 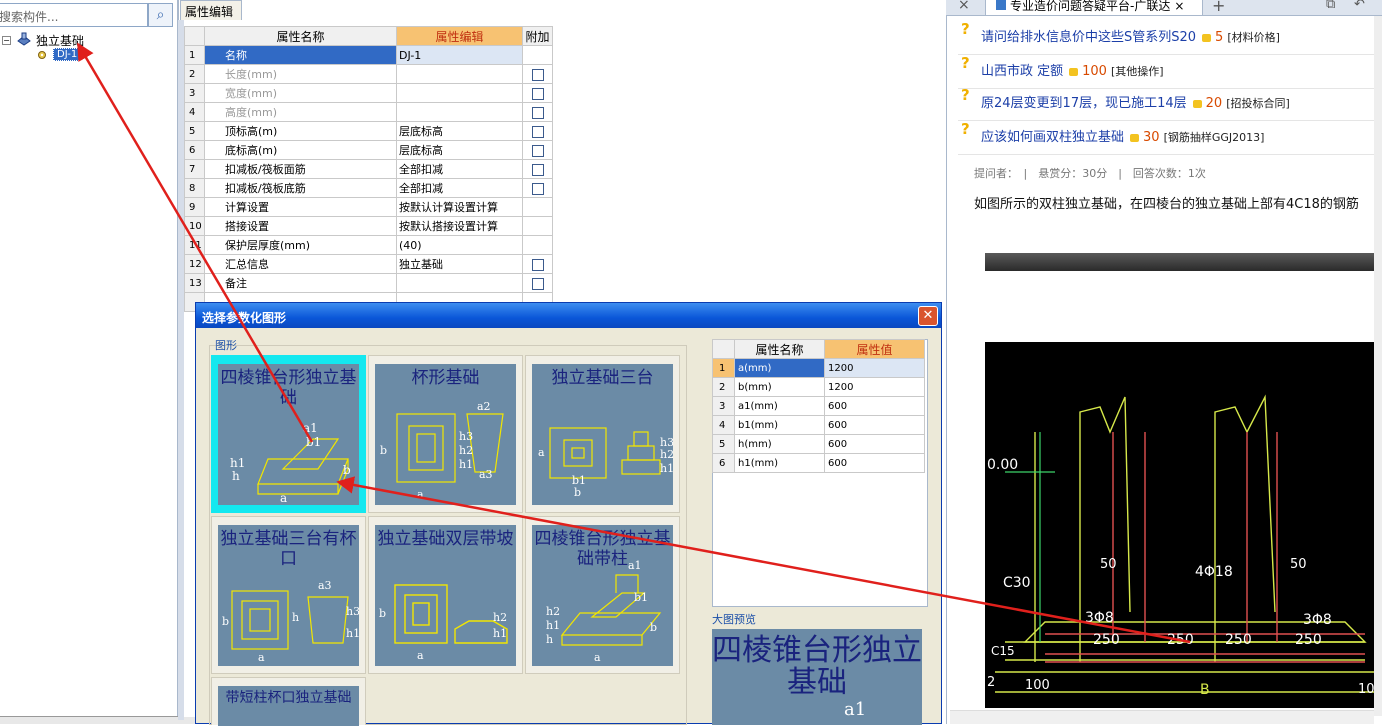 What do you see at coordinates (602, 434) in the screenshot?
I see `shape-thumb-three-step-foundation: b a b1 h3 h2 h1 独立基础三台` at bounding box center [602, 434].